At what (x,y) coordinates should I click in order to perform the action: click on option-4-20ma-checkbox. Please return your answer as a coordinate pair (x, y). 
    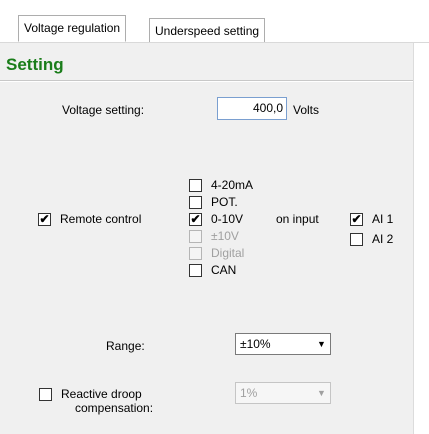
    Looking at the image, I should click on (195, 185).